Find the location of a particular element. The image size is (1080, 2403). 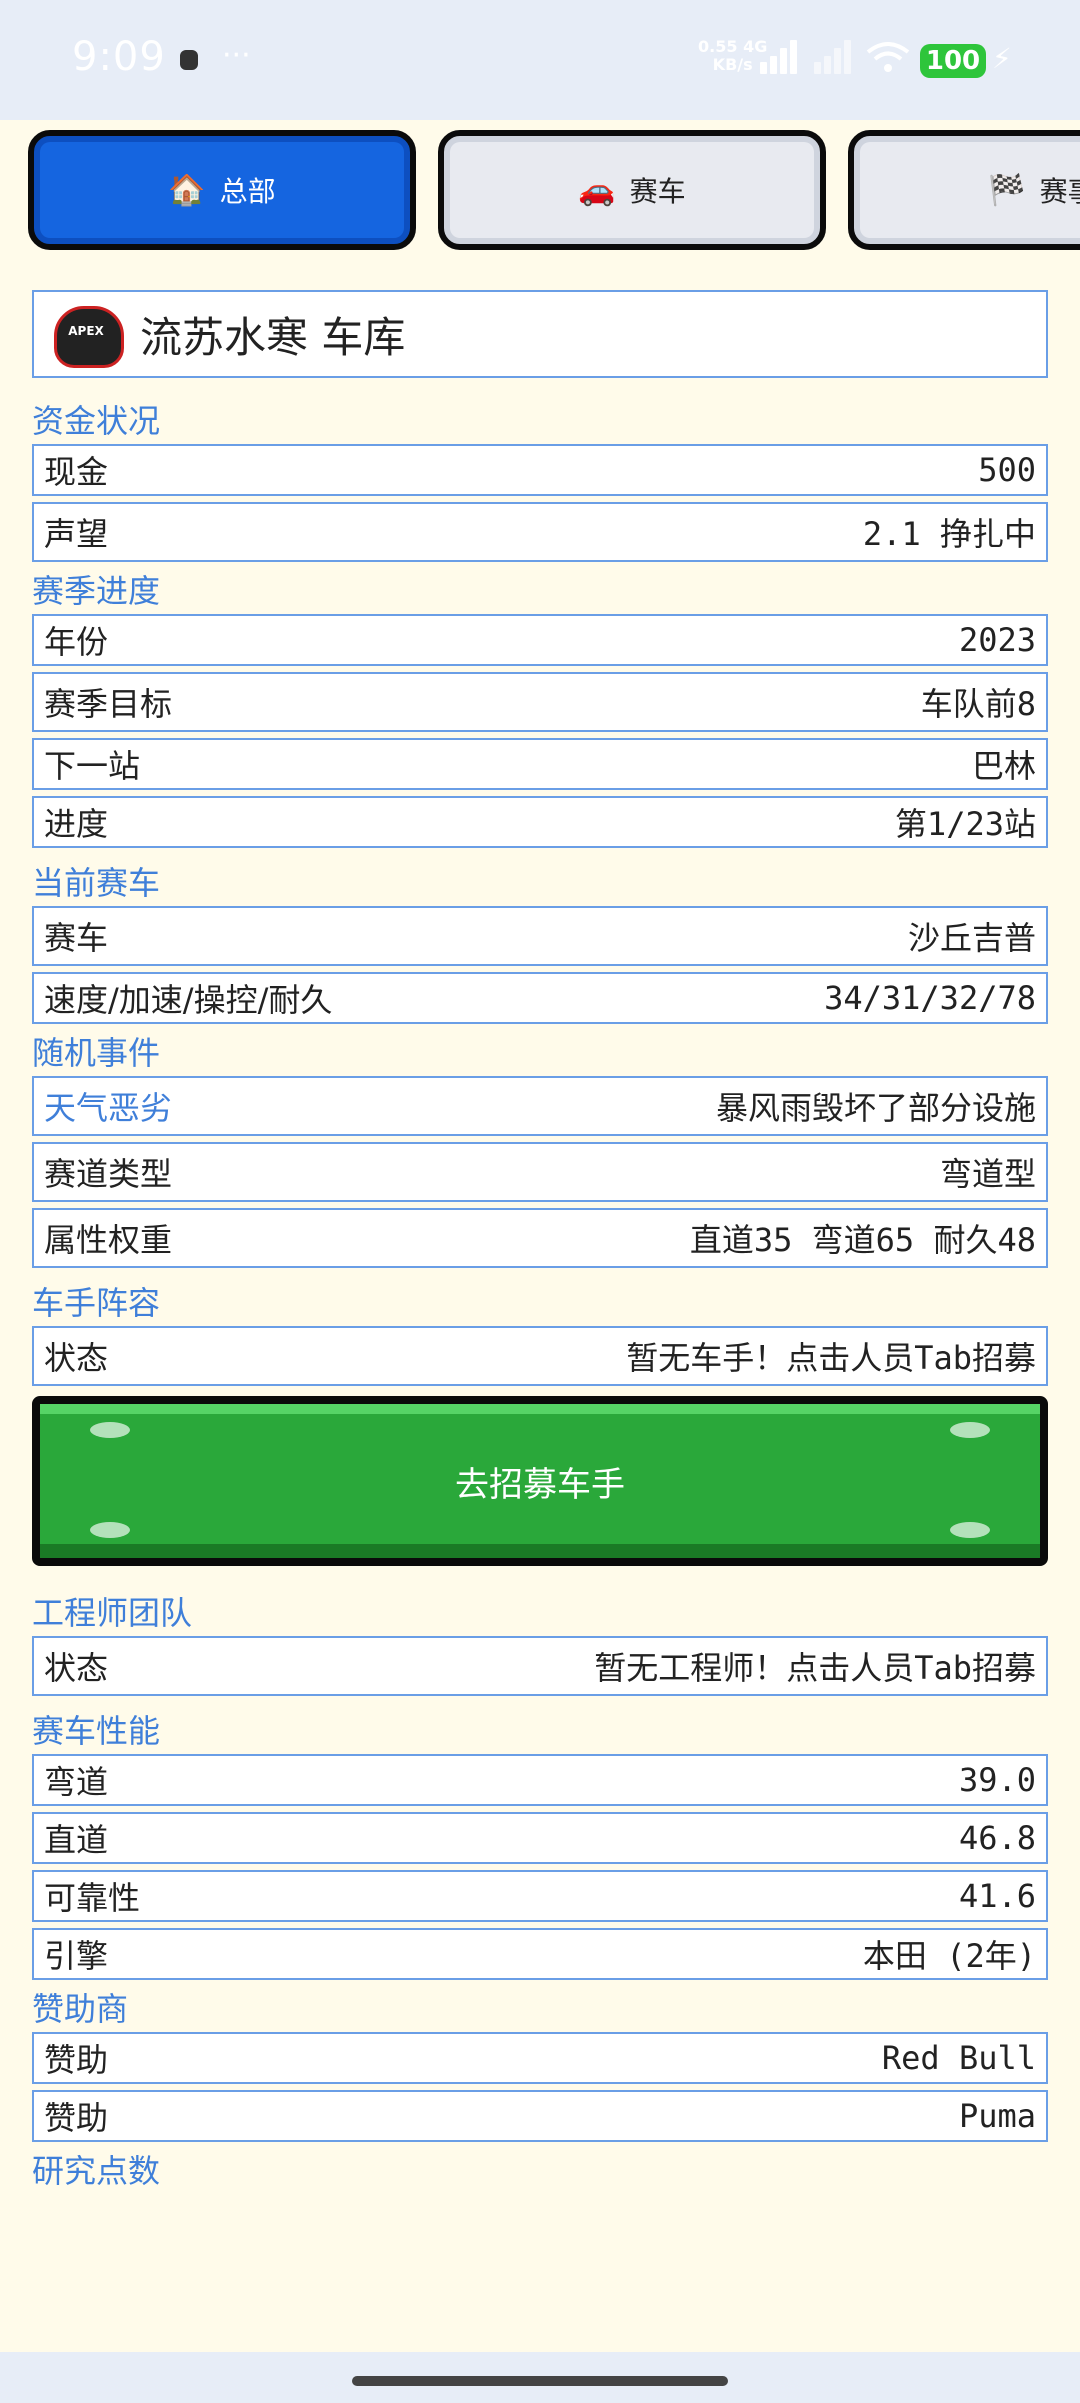

tab-label: 赛事 is located at coordinates (1059, 191).